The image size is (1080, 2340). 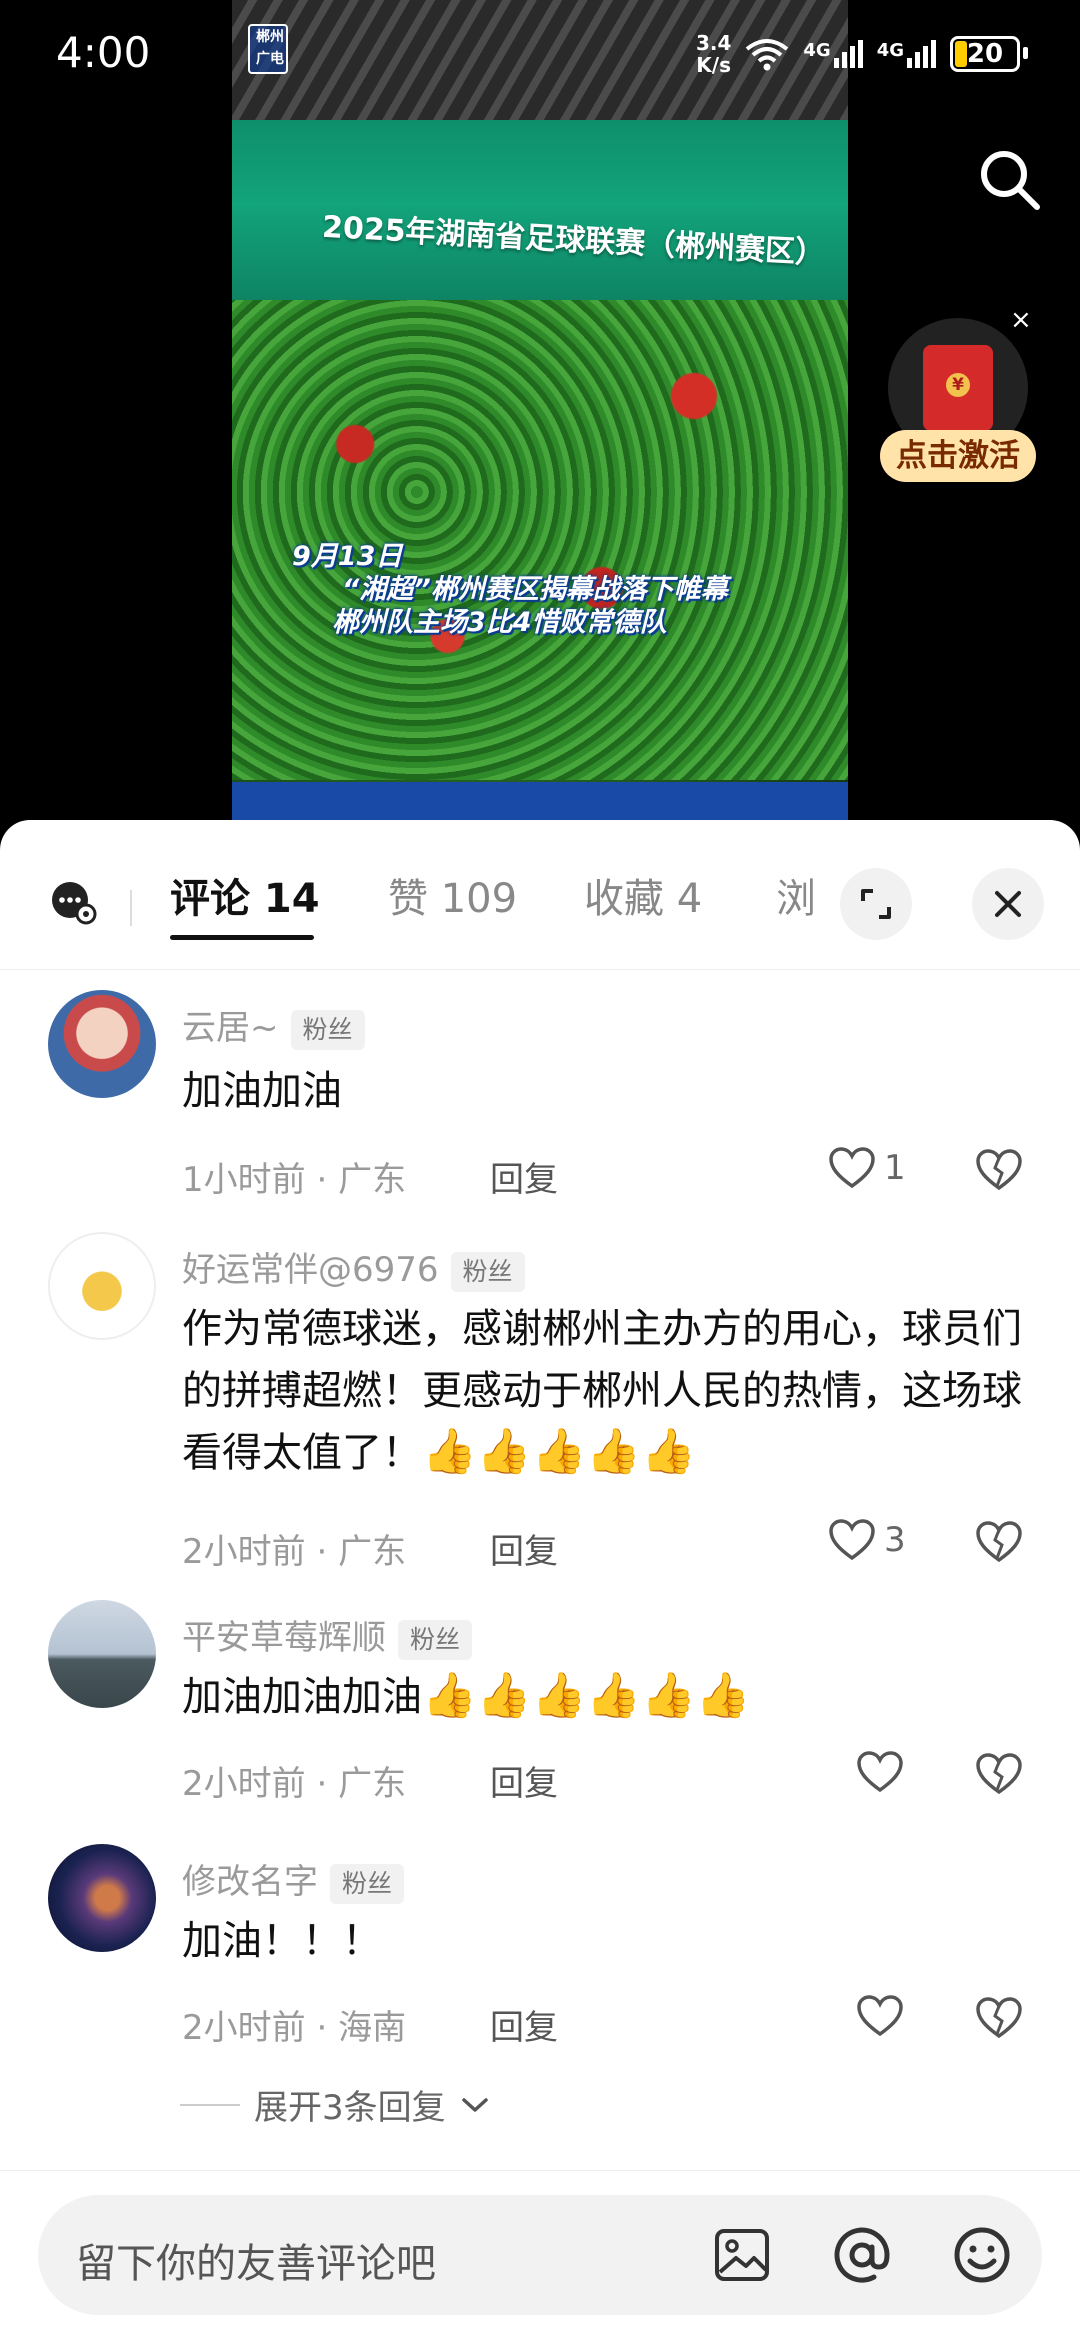 I want to click on expand-sheet-button, so click(x=876, y=904).